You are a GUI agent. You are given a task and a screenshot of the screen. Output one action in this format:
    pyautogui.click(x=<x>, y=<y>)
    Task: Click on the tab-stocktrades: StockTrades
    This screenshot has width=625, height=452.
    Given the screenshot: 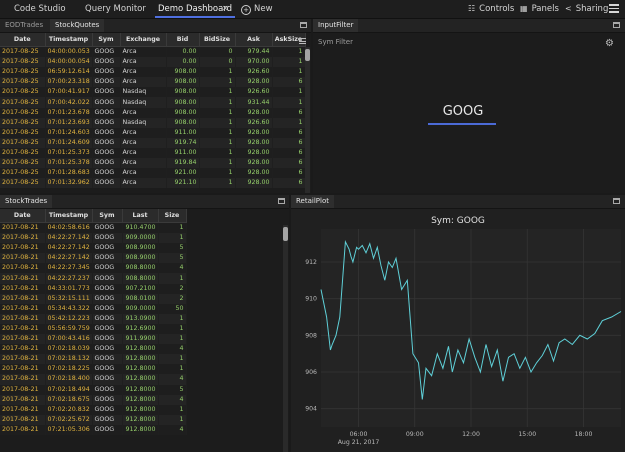 What is the action you would take?
    pyautogui.click(x=26, y=201)
    